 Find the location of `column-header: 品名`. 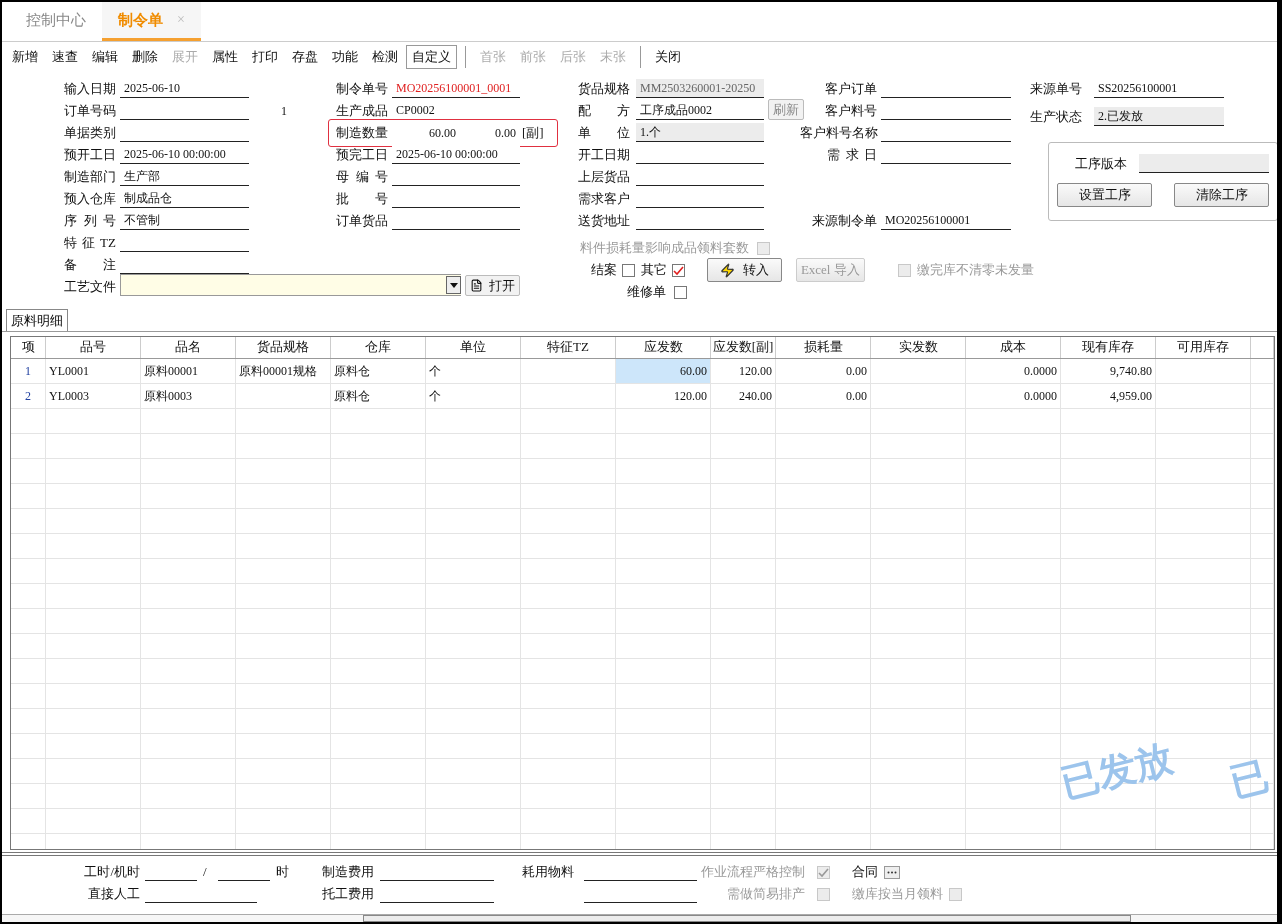

column-header: 品名 is located at coordinates (188, 347).